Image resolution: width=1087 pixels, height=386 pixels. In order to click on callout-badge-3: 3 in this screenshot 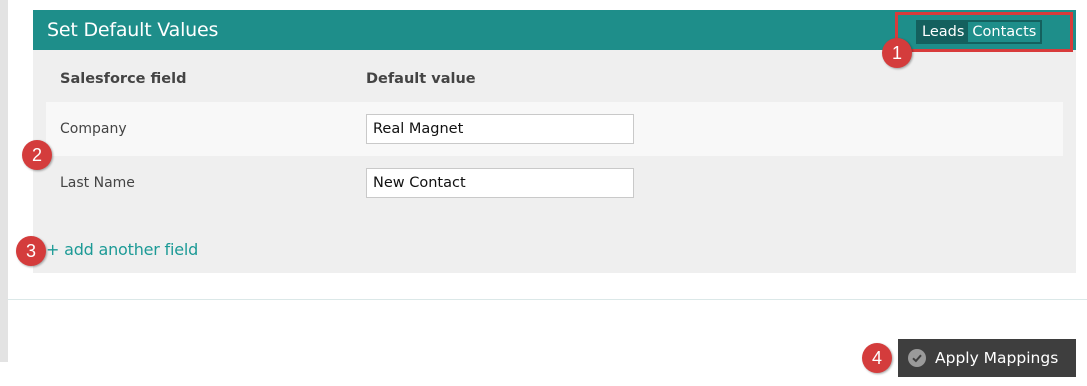, I will do `click(31, 251)`.